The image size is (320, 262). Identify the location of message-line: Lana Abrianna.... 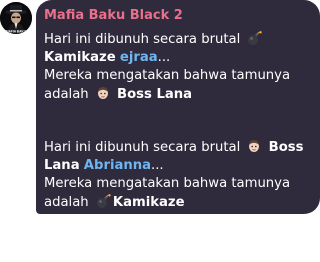
(180, 166).